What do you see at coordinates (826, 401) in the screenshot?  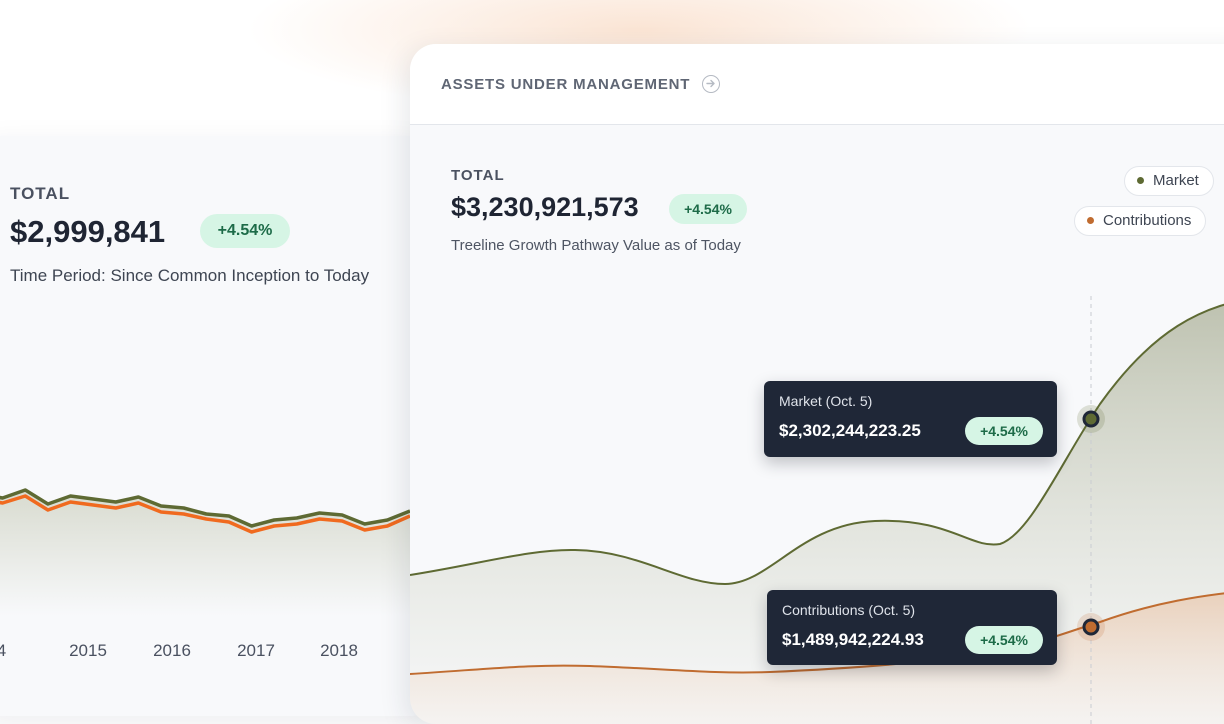 I see `tooltip-label: Market (Oct. 5)` at bounding box center [826, 401].